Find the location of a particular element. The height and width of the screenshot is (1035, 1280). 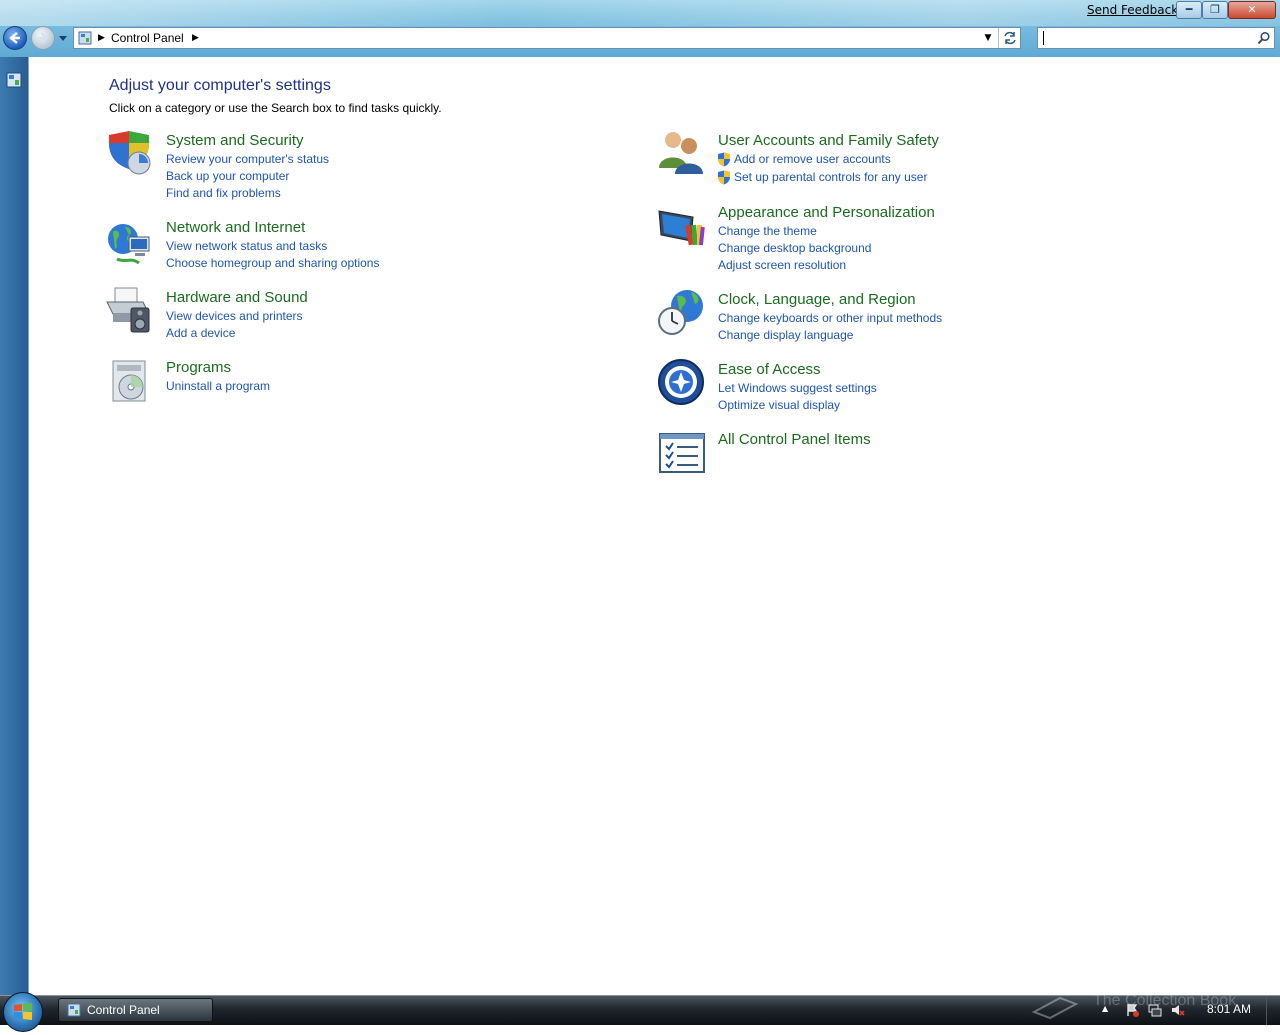

network-status-icon is located at coordinates (1155, 1010).